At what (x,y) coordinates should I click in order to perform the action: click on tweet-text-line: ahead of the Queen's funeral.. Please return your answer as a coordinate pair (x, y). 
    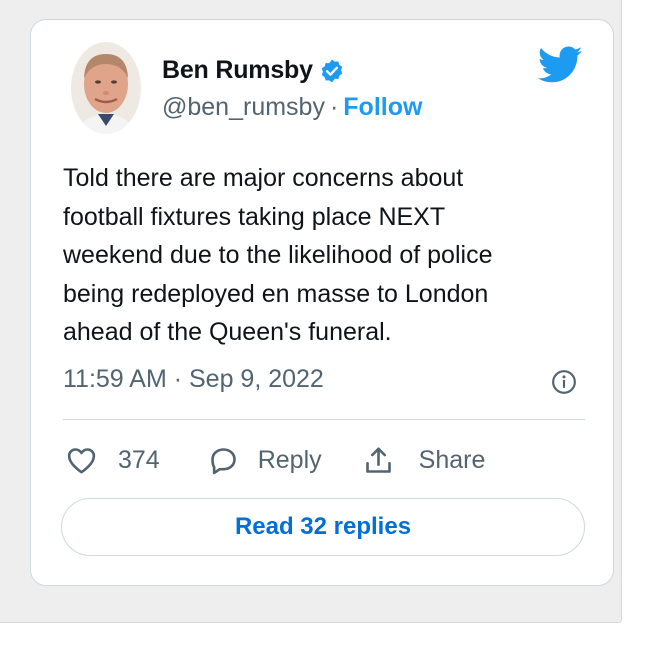
    Looking at the image, I should click on (227, 332).